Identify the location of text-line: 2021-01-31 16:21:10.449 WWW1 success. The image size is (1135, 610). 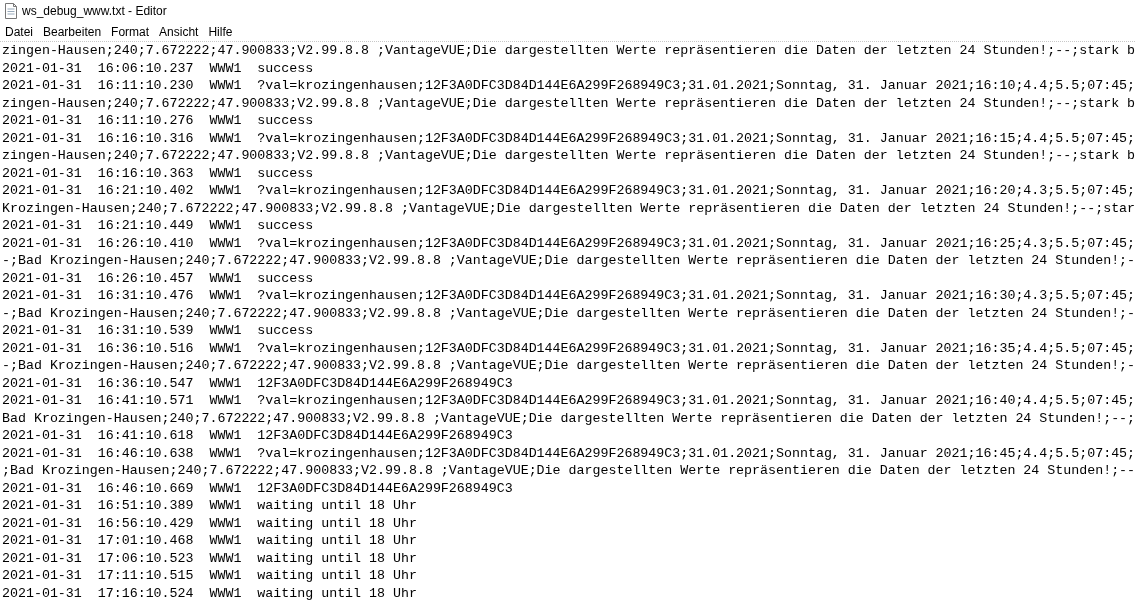
(158, 226).